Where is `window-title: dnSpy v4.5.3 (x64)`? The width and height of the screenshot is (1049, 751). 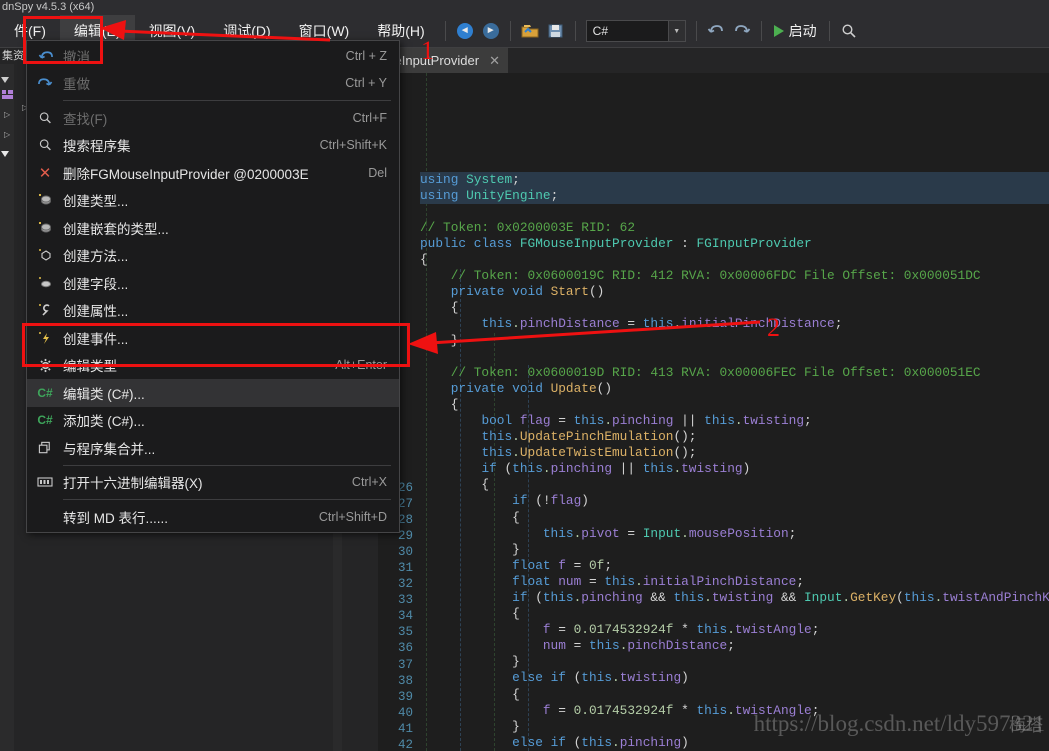
window-title: dnSpy v4.5.3 (x64) is located at coordinates (48, 7).